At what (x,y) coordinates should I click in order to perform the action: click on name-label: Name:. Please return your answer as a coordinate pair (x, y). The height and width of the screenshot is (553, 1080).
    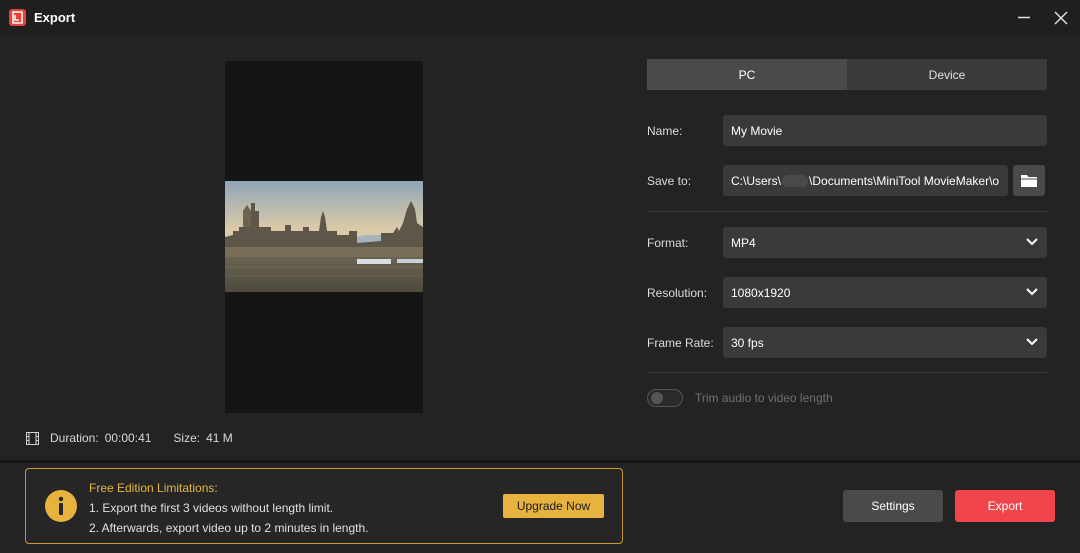
    Looking at the image, I should click on (665, 131).